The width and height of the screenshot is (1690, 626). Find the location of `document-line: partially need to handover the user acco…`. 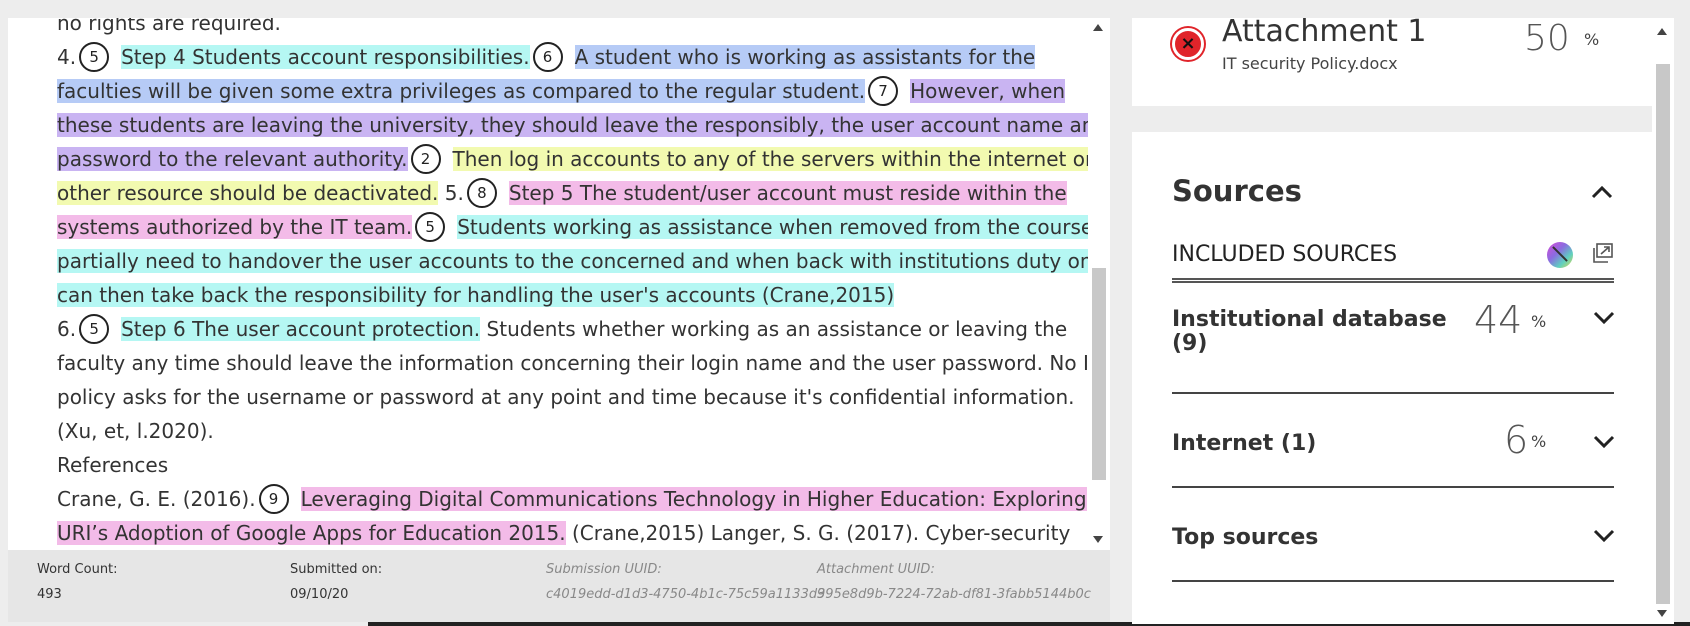

document-line: partially need to handover the user acco… is located at coordinates (572, 261).